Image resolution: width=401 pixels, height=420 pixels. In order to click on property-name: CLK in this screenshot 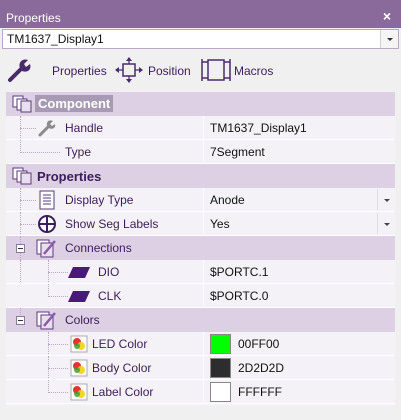, I will do `click(110, 296)`.